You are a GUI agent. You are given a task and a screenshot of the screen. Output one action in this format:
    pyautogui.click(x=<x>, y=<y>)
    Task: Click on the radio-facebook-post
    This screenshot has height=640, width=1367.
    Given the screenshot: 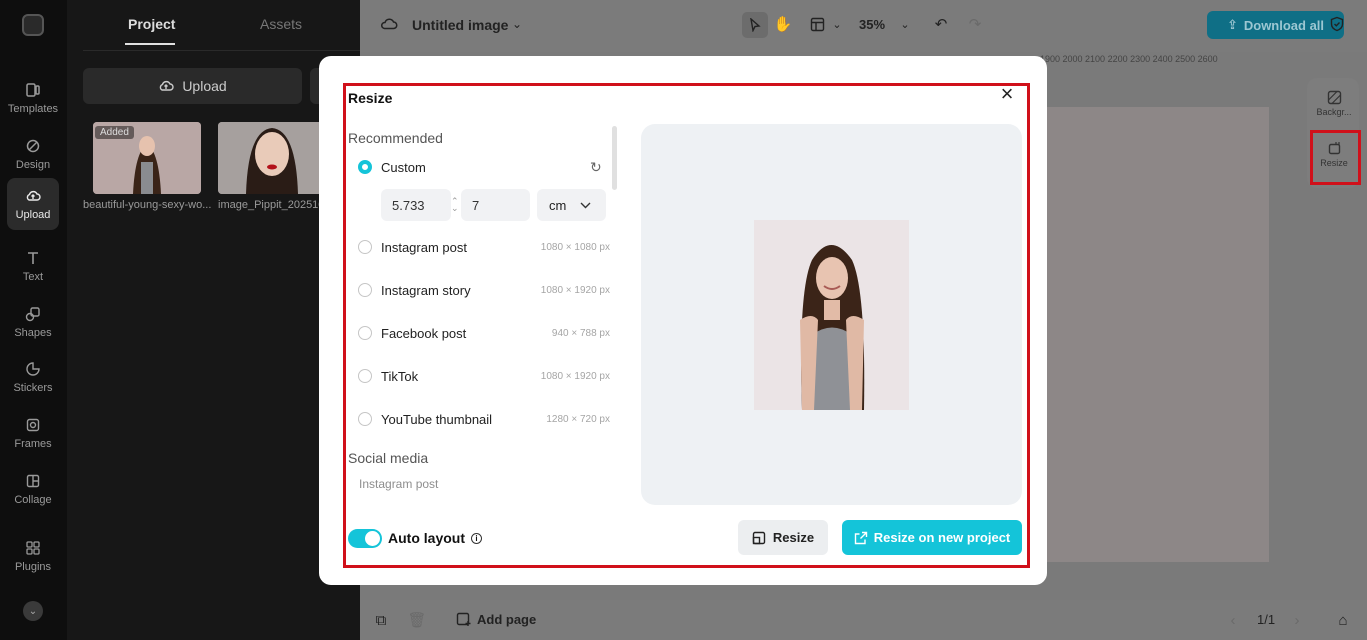 What is the action you would take?
    pyautogui.click(x=365, y=333)
    